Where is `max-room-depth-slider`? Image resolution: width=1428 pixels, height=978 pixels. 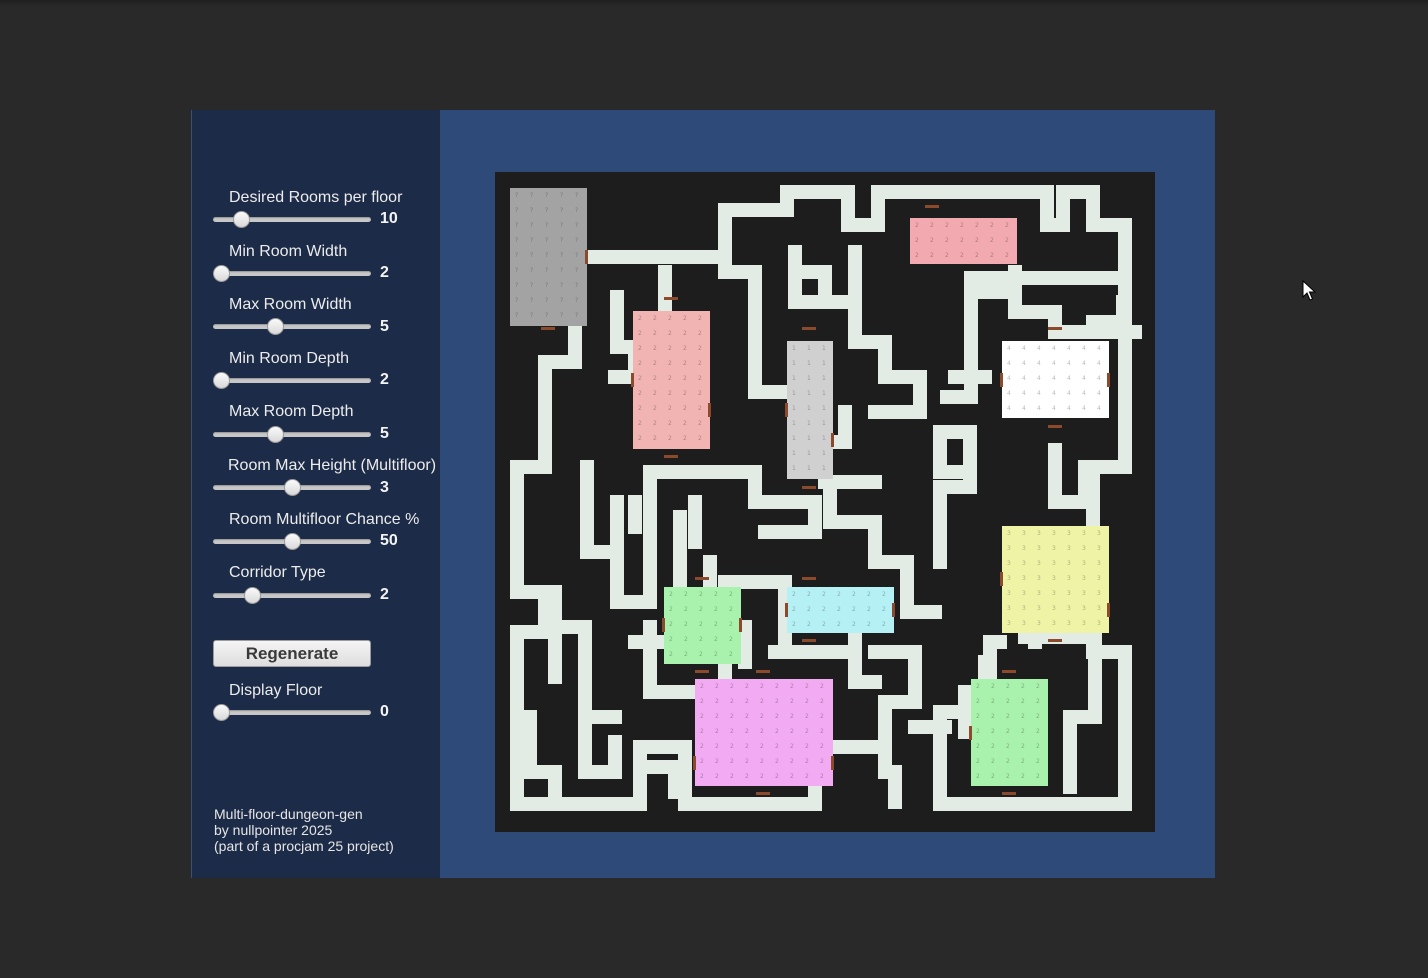 max-room-depth-slider is located at coordinates (292, 434).